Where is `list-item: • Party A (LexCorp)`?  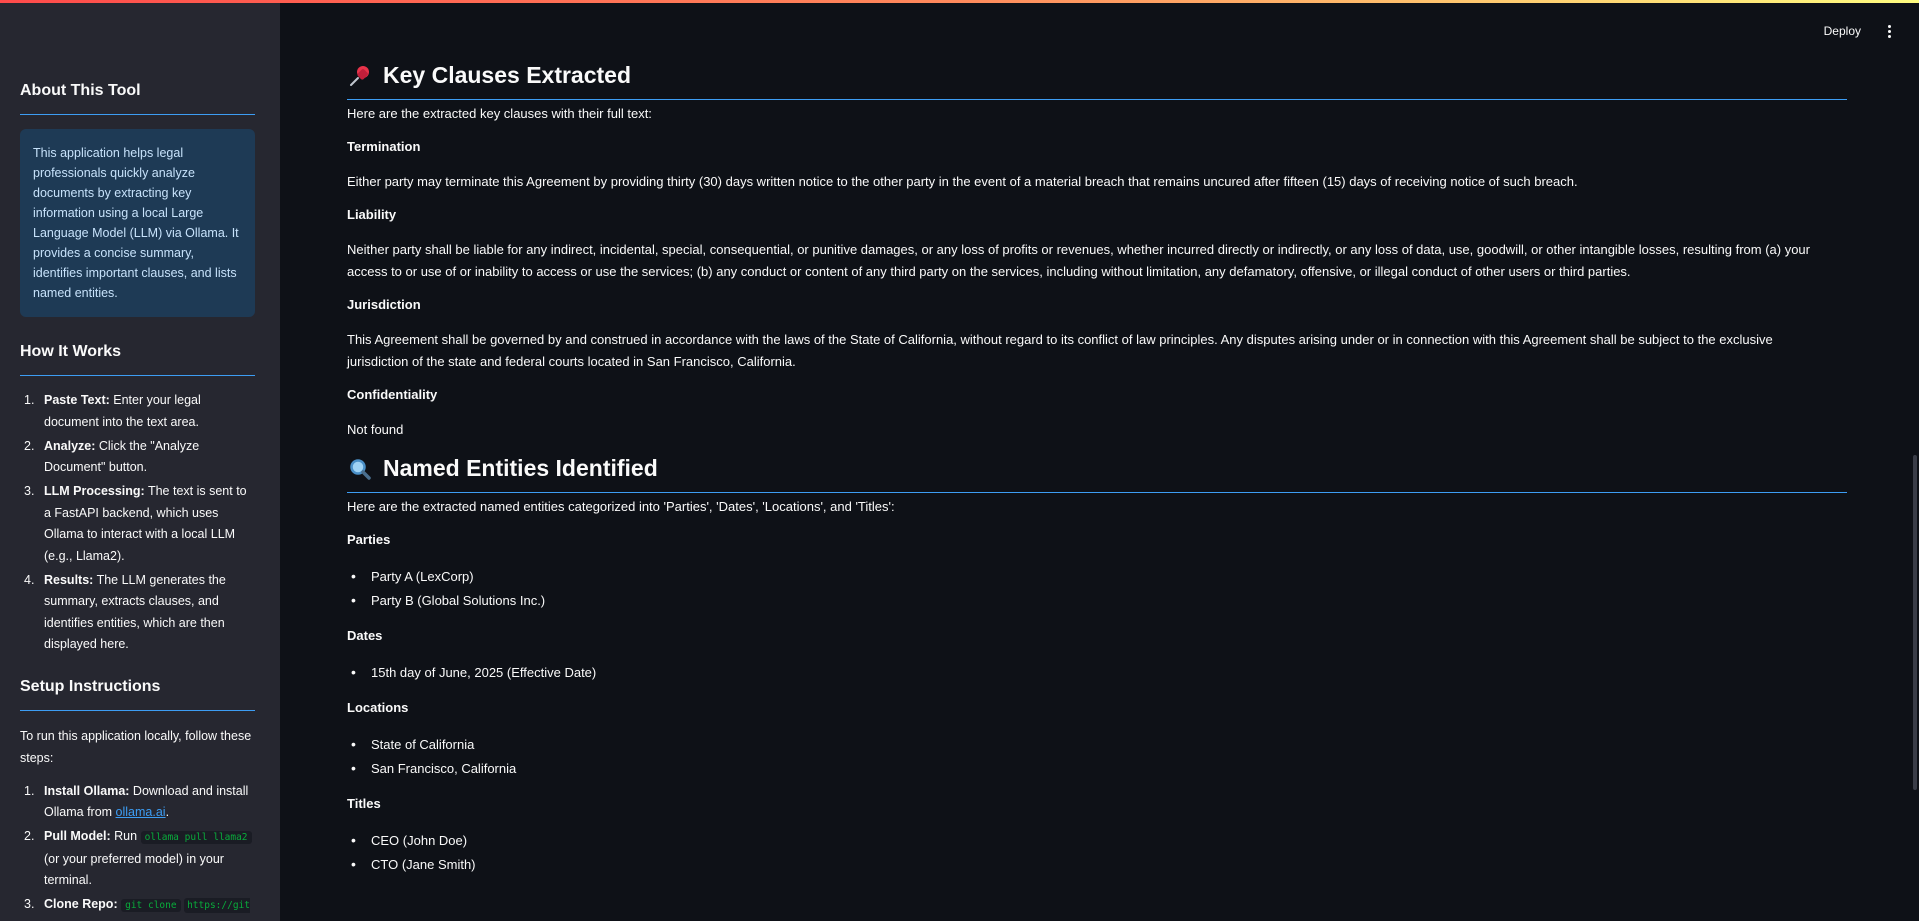
list-item: • Party A (LexCorp) is located at coordinates (412, 576).